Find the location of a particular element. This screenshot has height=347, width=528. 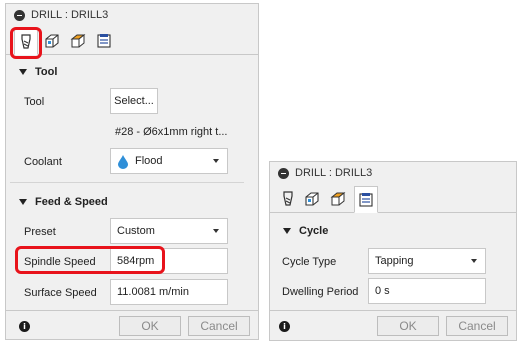

spindle-speed-highlight is located at coordinates (90, 260).